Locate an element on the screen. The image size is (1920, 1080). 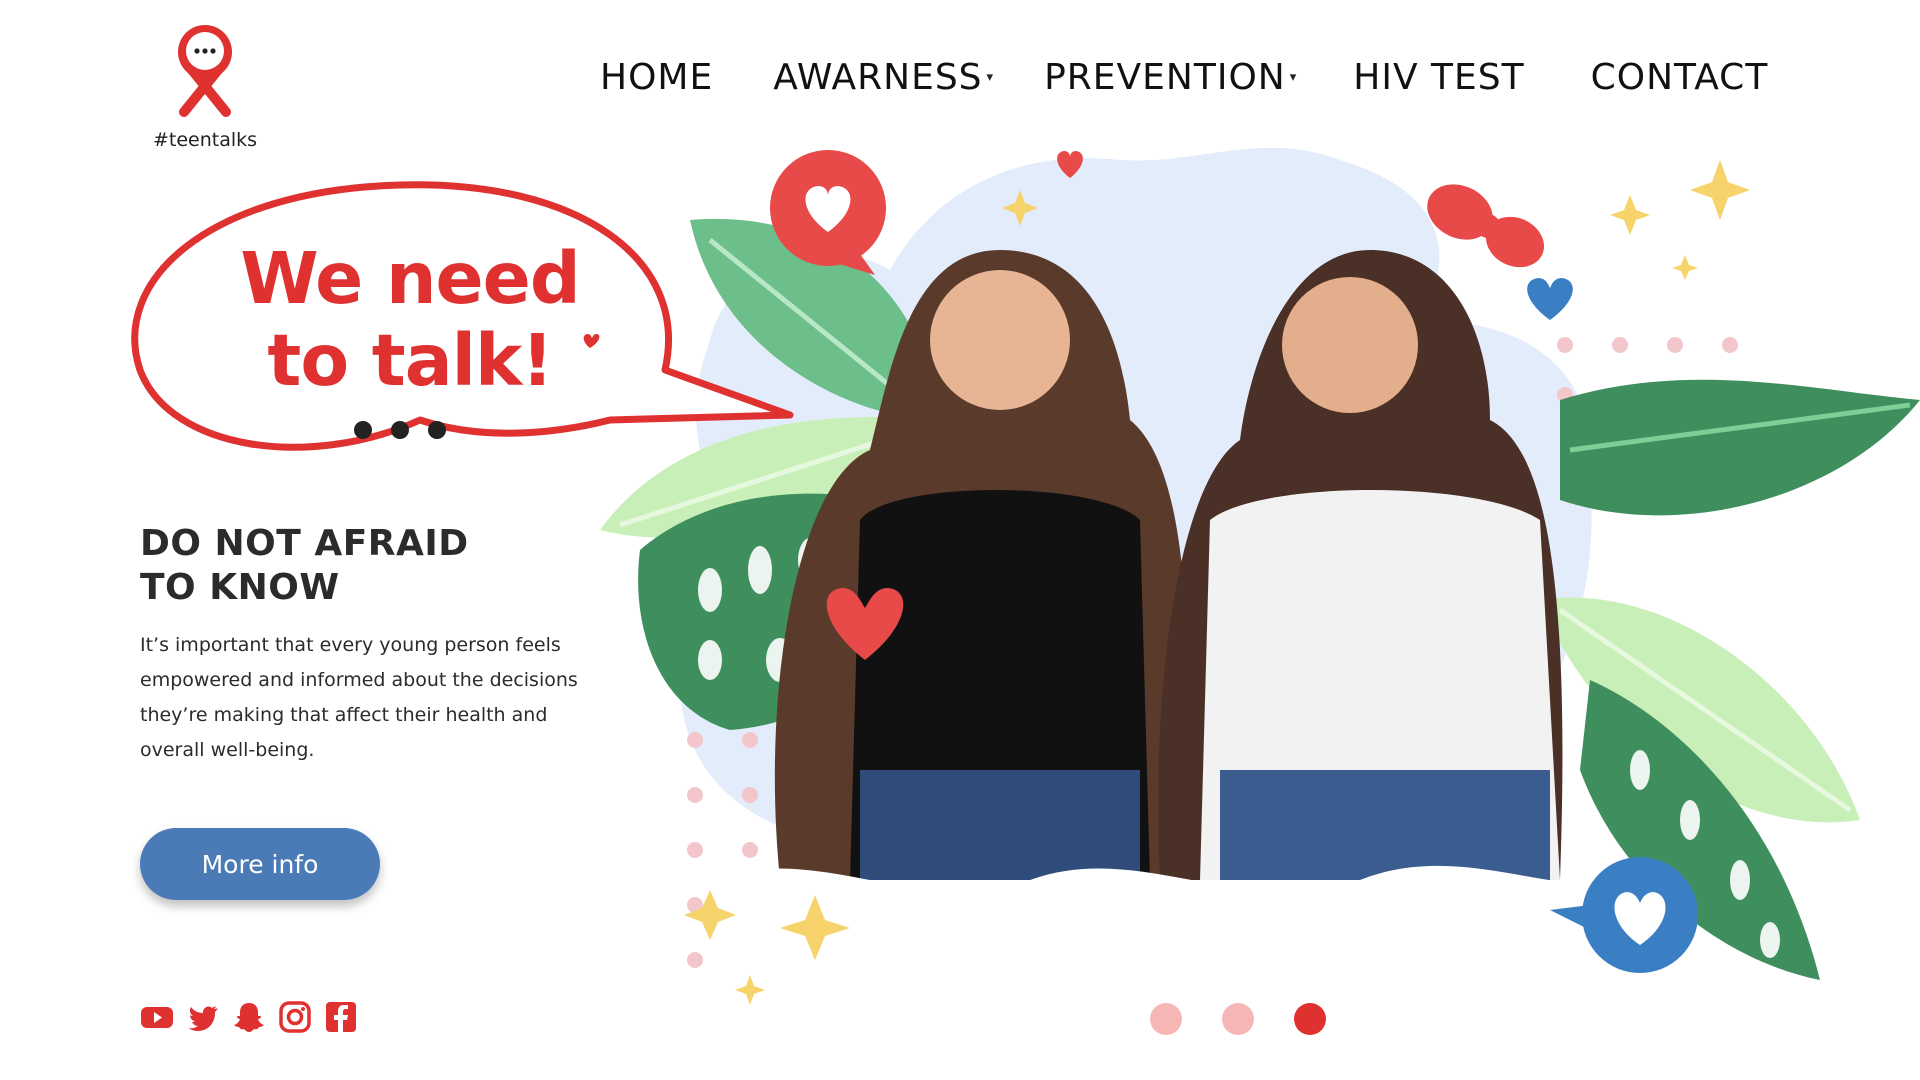
nav-home-label: HOME is located at coordinates (657, 77).